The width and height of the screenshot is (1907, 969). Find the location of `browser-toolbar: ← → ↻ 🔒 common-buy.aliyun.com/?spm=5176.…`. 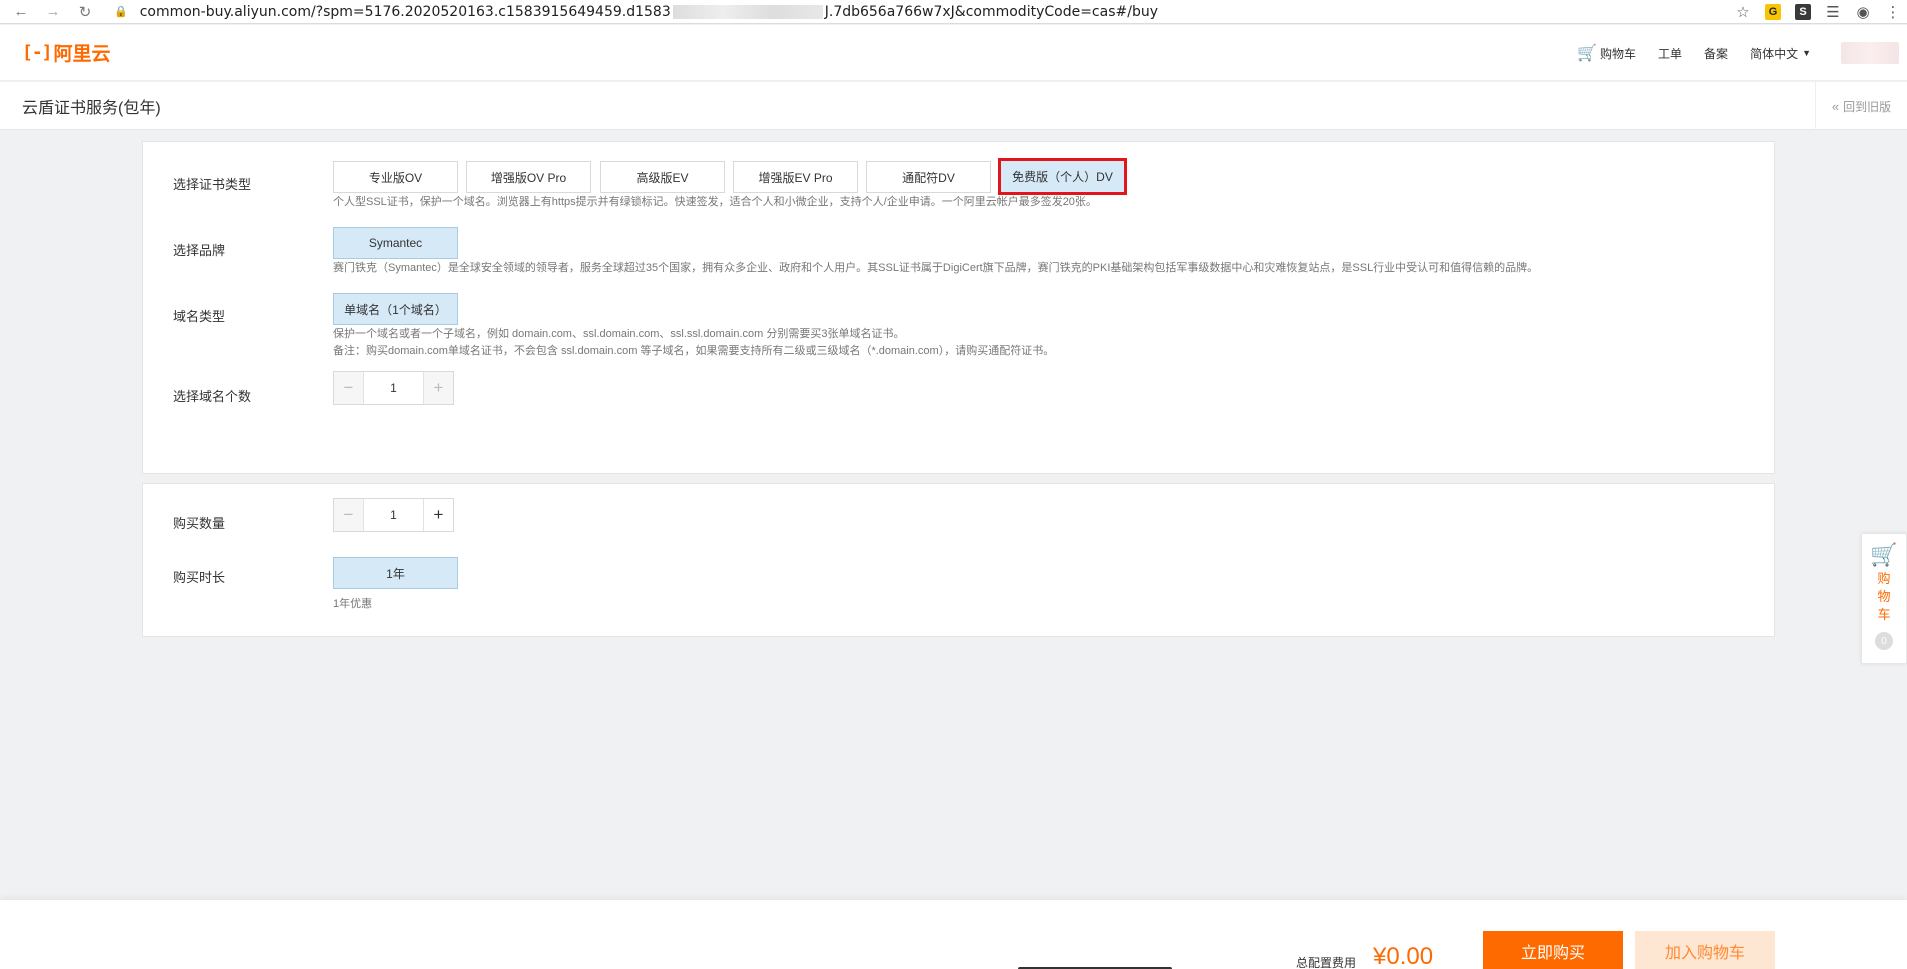

browser-toolbar: ← → ↻ 🔒 common-buy.aliyun.com/?spm=5176.… is located at coordinates (953, 12).